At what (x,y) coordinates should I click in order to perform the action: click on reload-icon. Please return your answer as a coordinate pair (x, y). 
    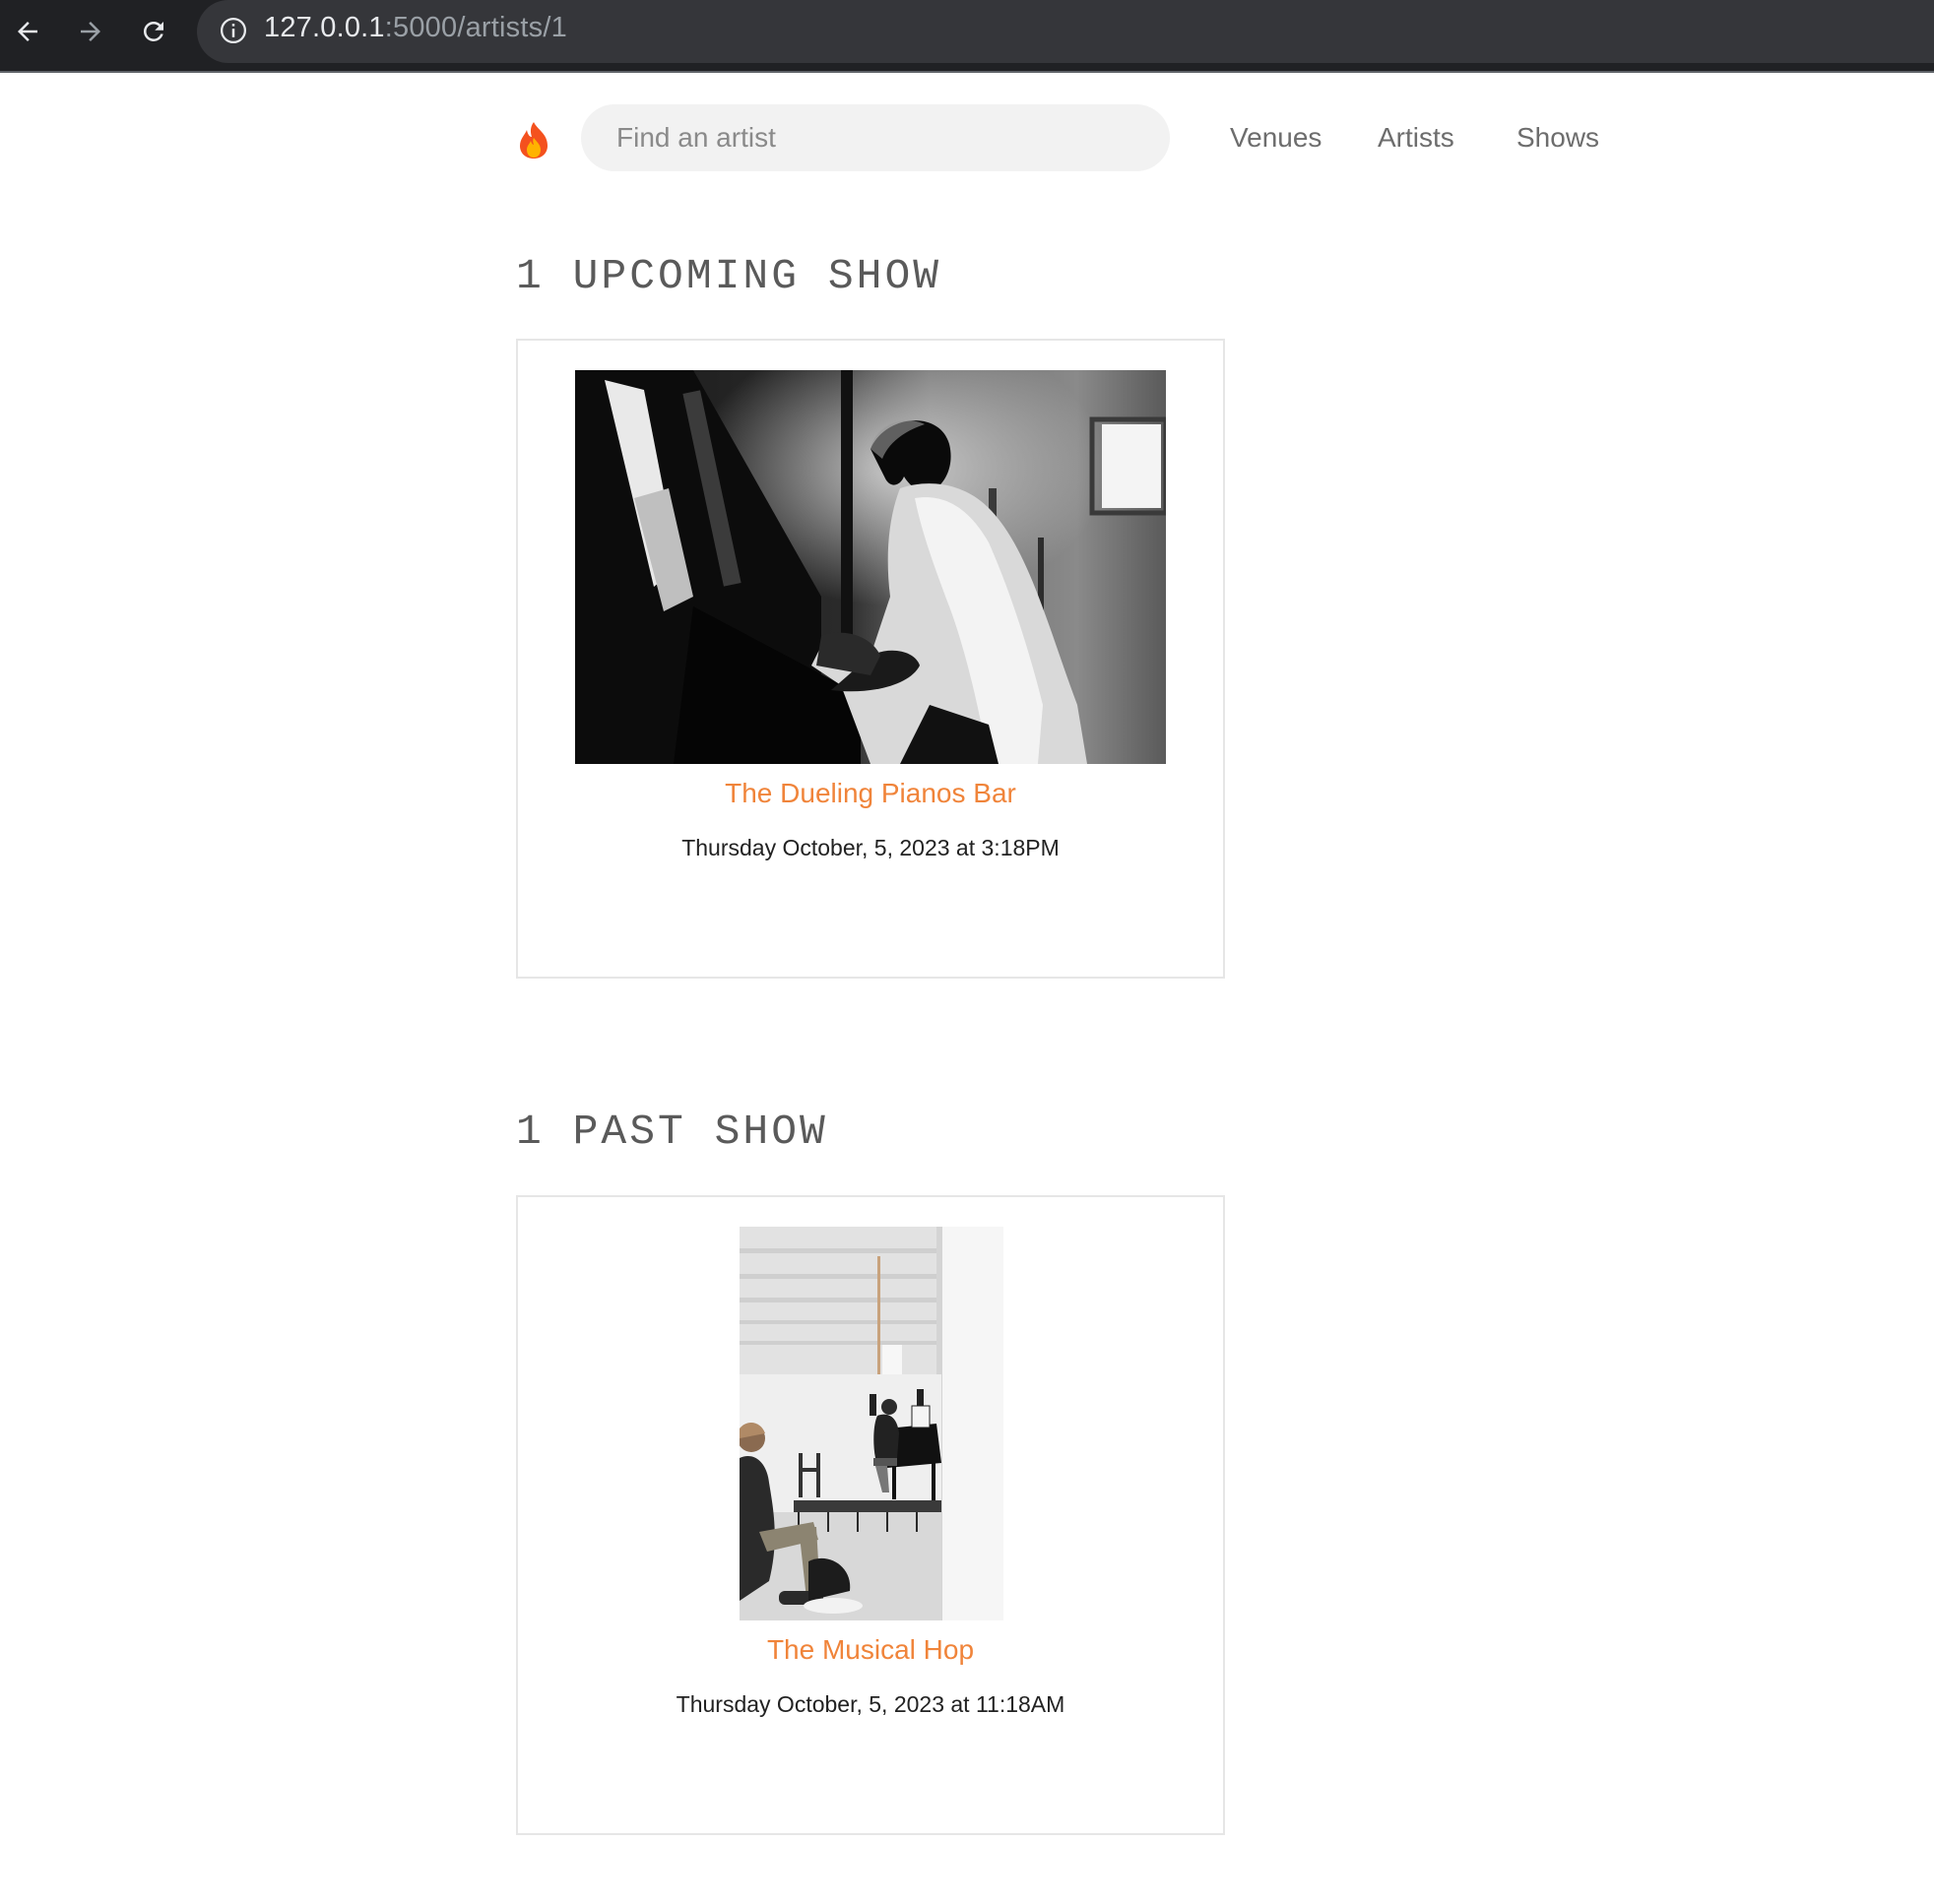
    Looking at the image, I should click on (154, 31).